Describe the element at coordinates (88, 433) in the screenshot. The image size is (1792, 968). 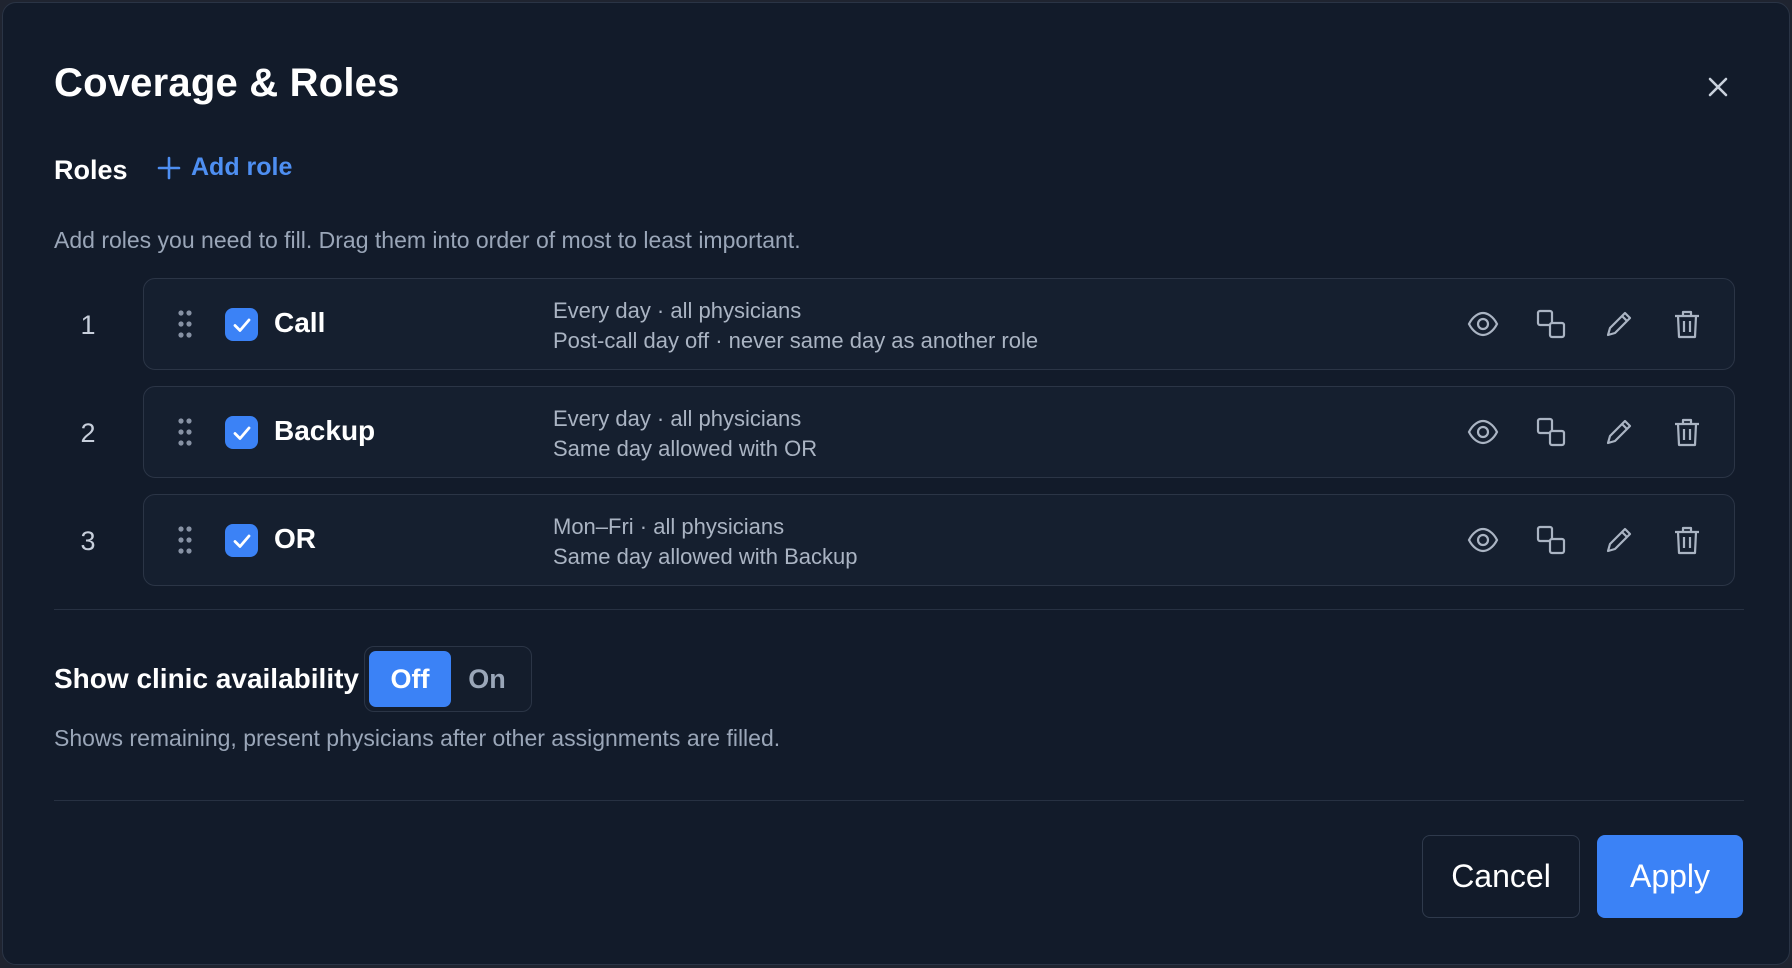
I see `role-number: 2` at that location.